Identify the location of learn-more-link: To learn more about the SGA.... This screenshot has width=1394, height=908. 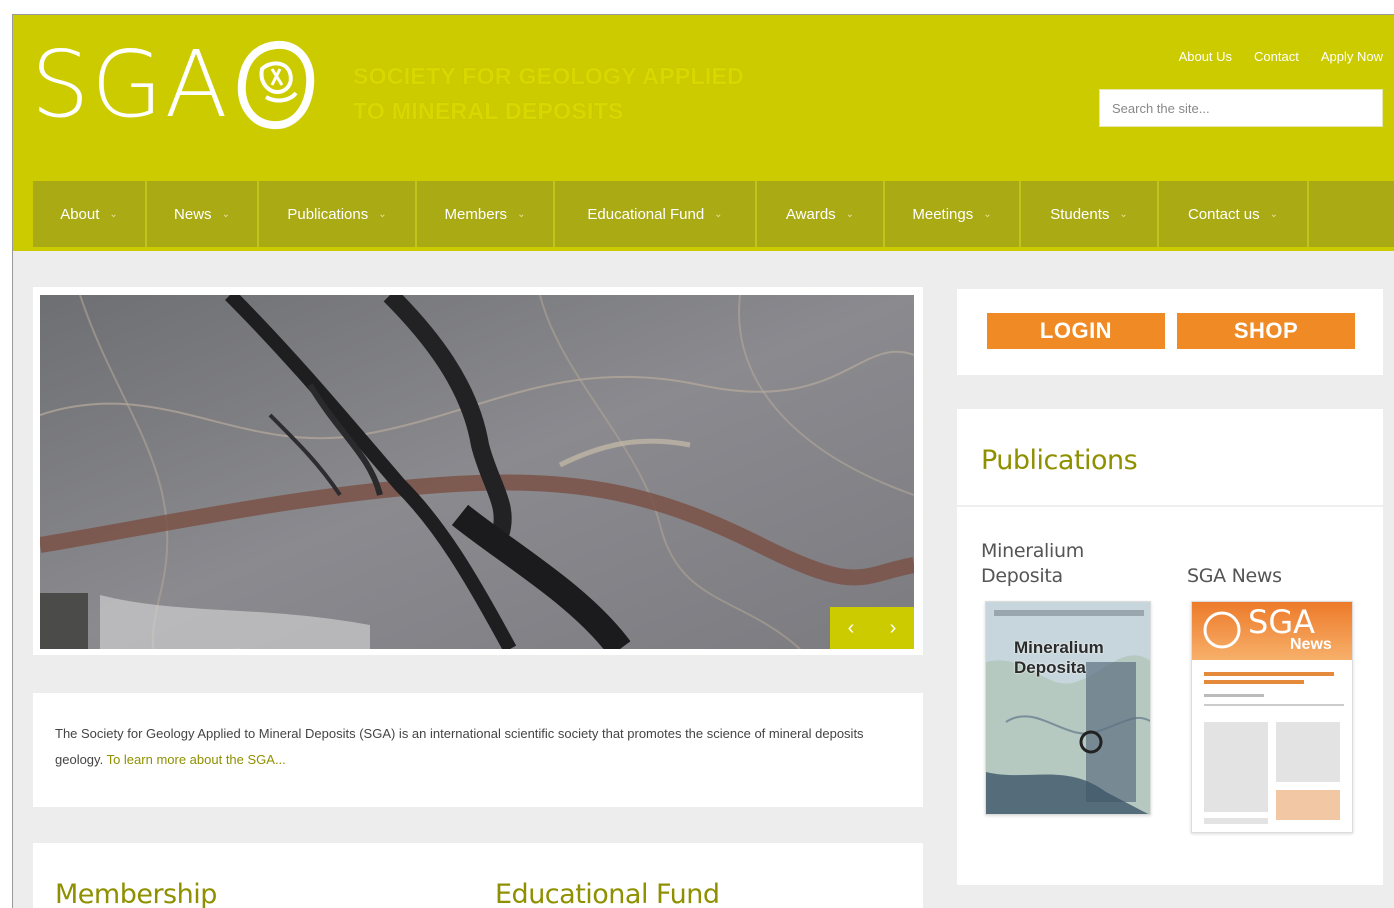
(196, 759).